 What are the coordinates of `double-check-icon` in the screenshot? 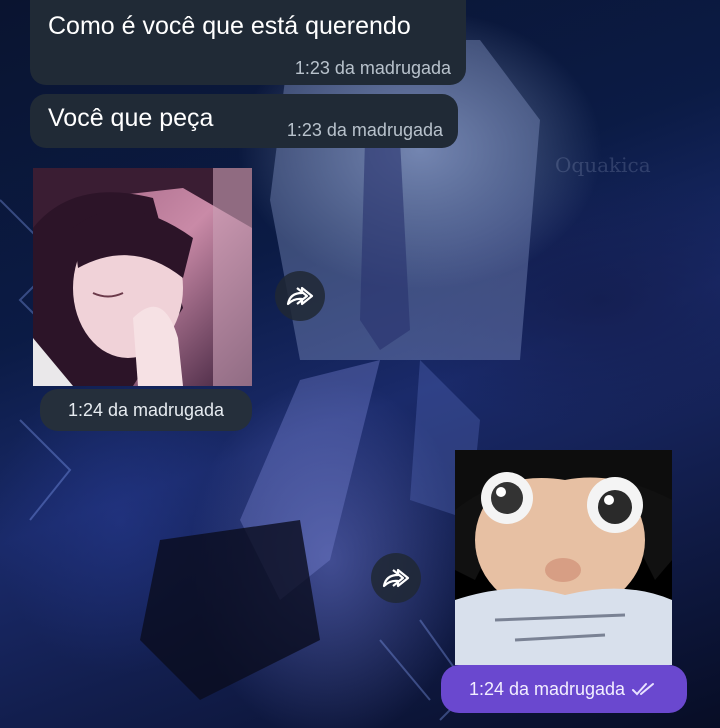 It's located at (643, 689).